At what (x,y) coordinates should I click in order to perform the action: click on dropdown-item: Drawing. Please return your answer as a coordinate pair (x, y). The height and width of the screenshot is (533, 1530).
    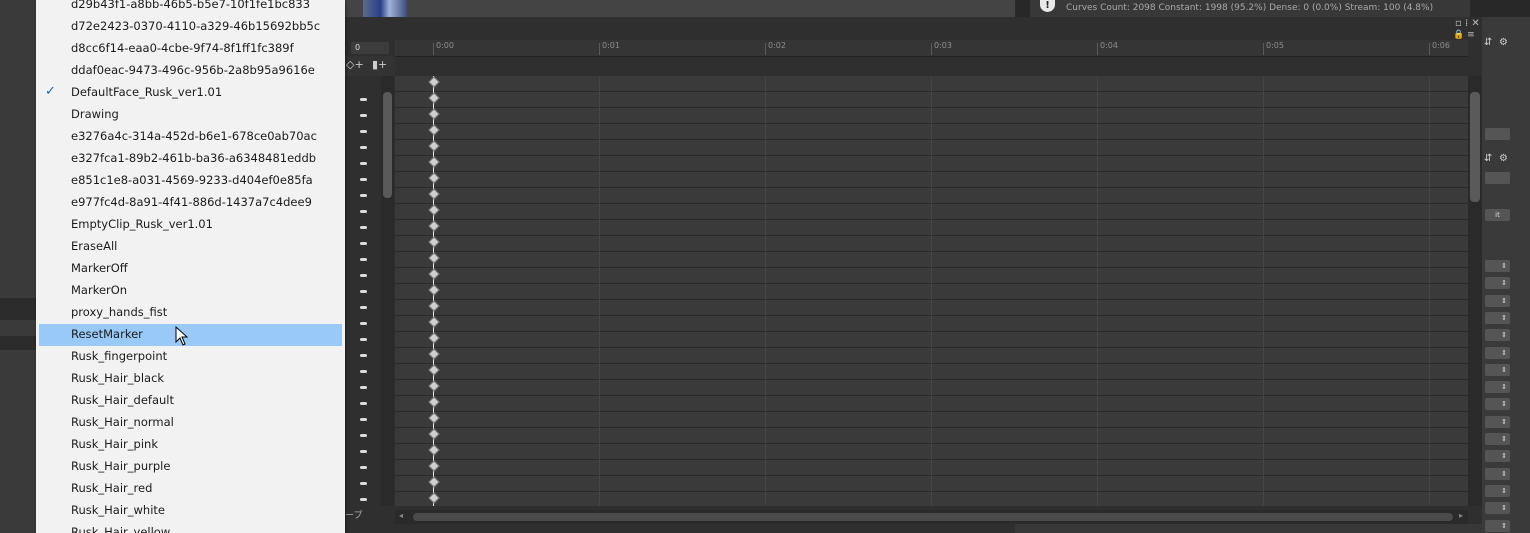
    Looking at the image, I should click on (190, 115).